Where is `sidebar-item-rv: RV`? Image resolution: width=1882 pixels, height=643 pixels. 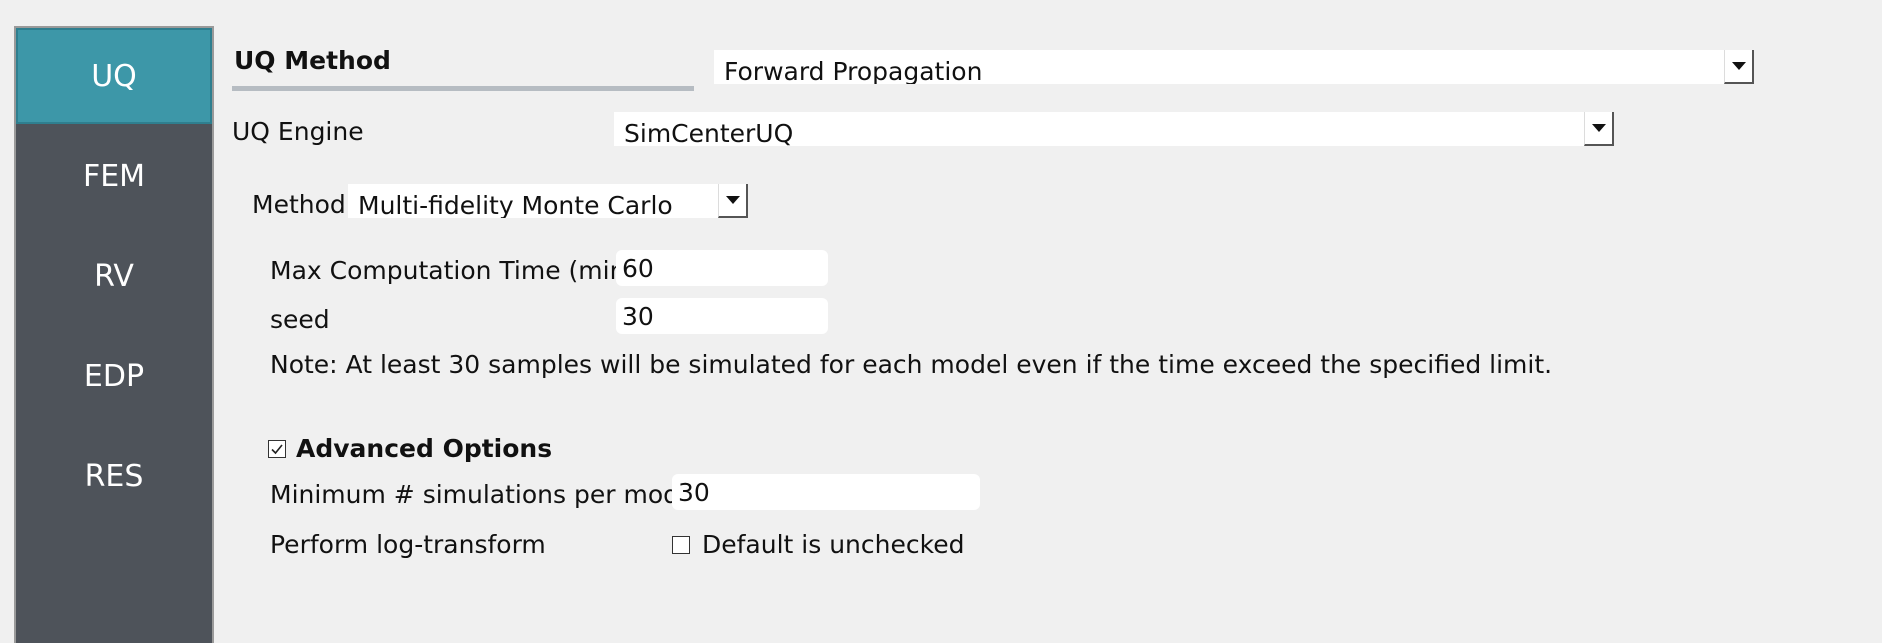 sidebar-item-rv: RV is located at coordinates (114, 276).